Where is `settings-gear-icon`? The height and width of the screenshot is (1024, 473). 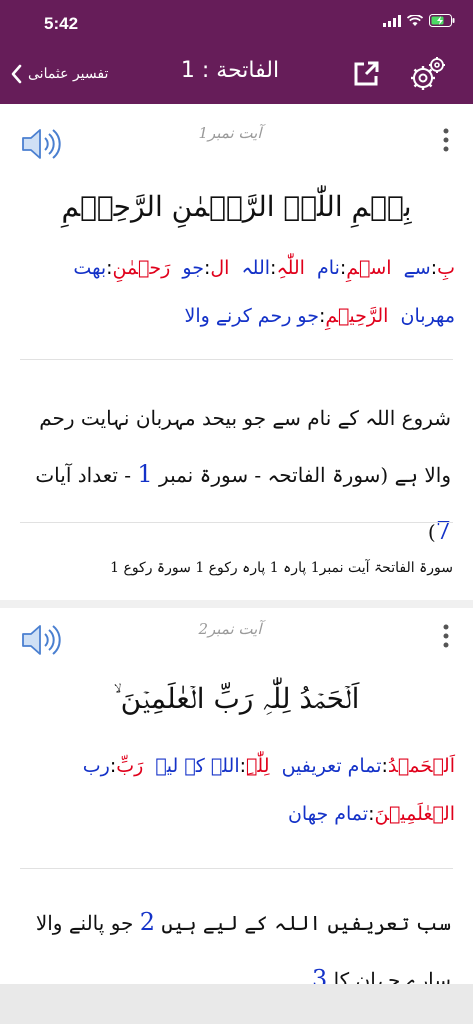 settings-gear-icon is located at coordinates (428, 74).